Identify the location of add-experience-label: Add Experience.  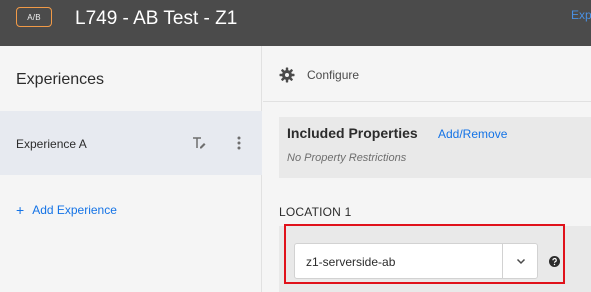
(74, 210).